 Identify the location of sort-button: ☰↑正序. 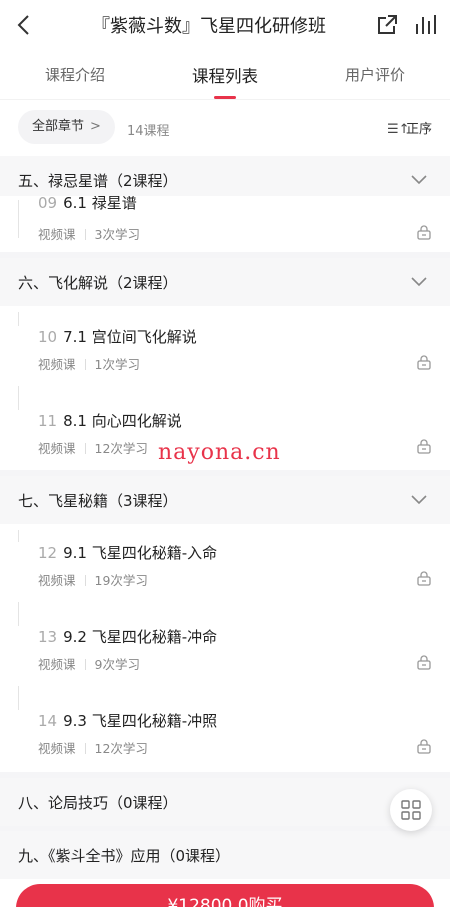
(409, 127).